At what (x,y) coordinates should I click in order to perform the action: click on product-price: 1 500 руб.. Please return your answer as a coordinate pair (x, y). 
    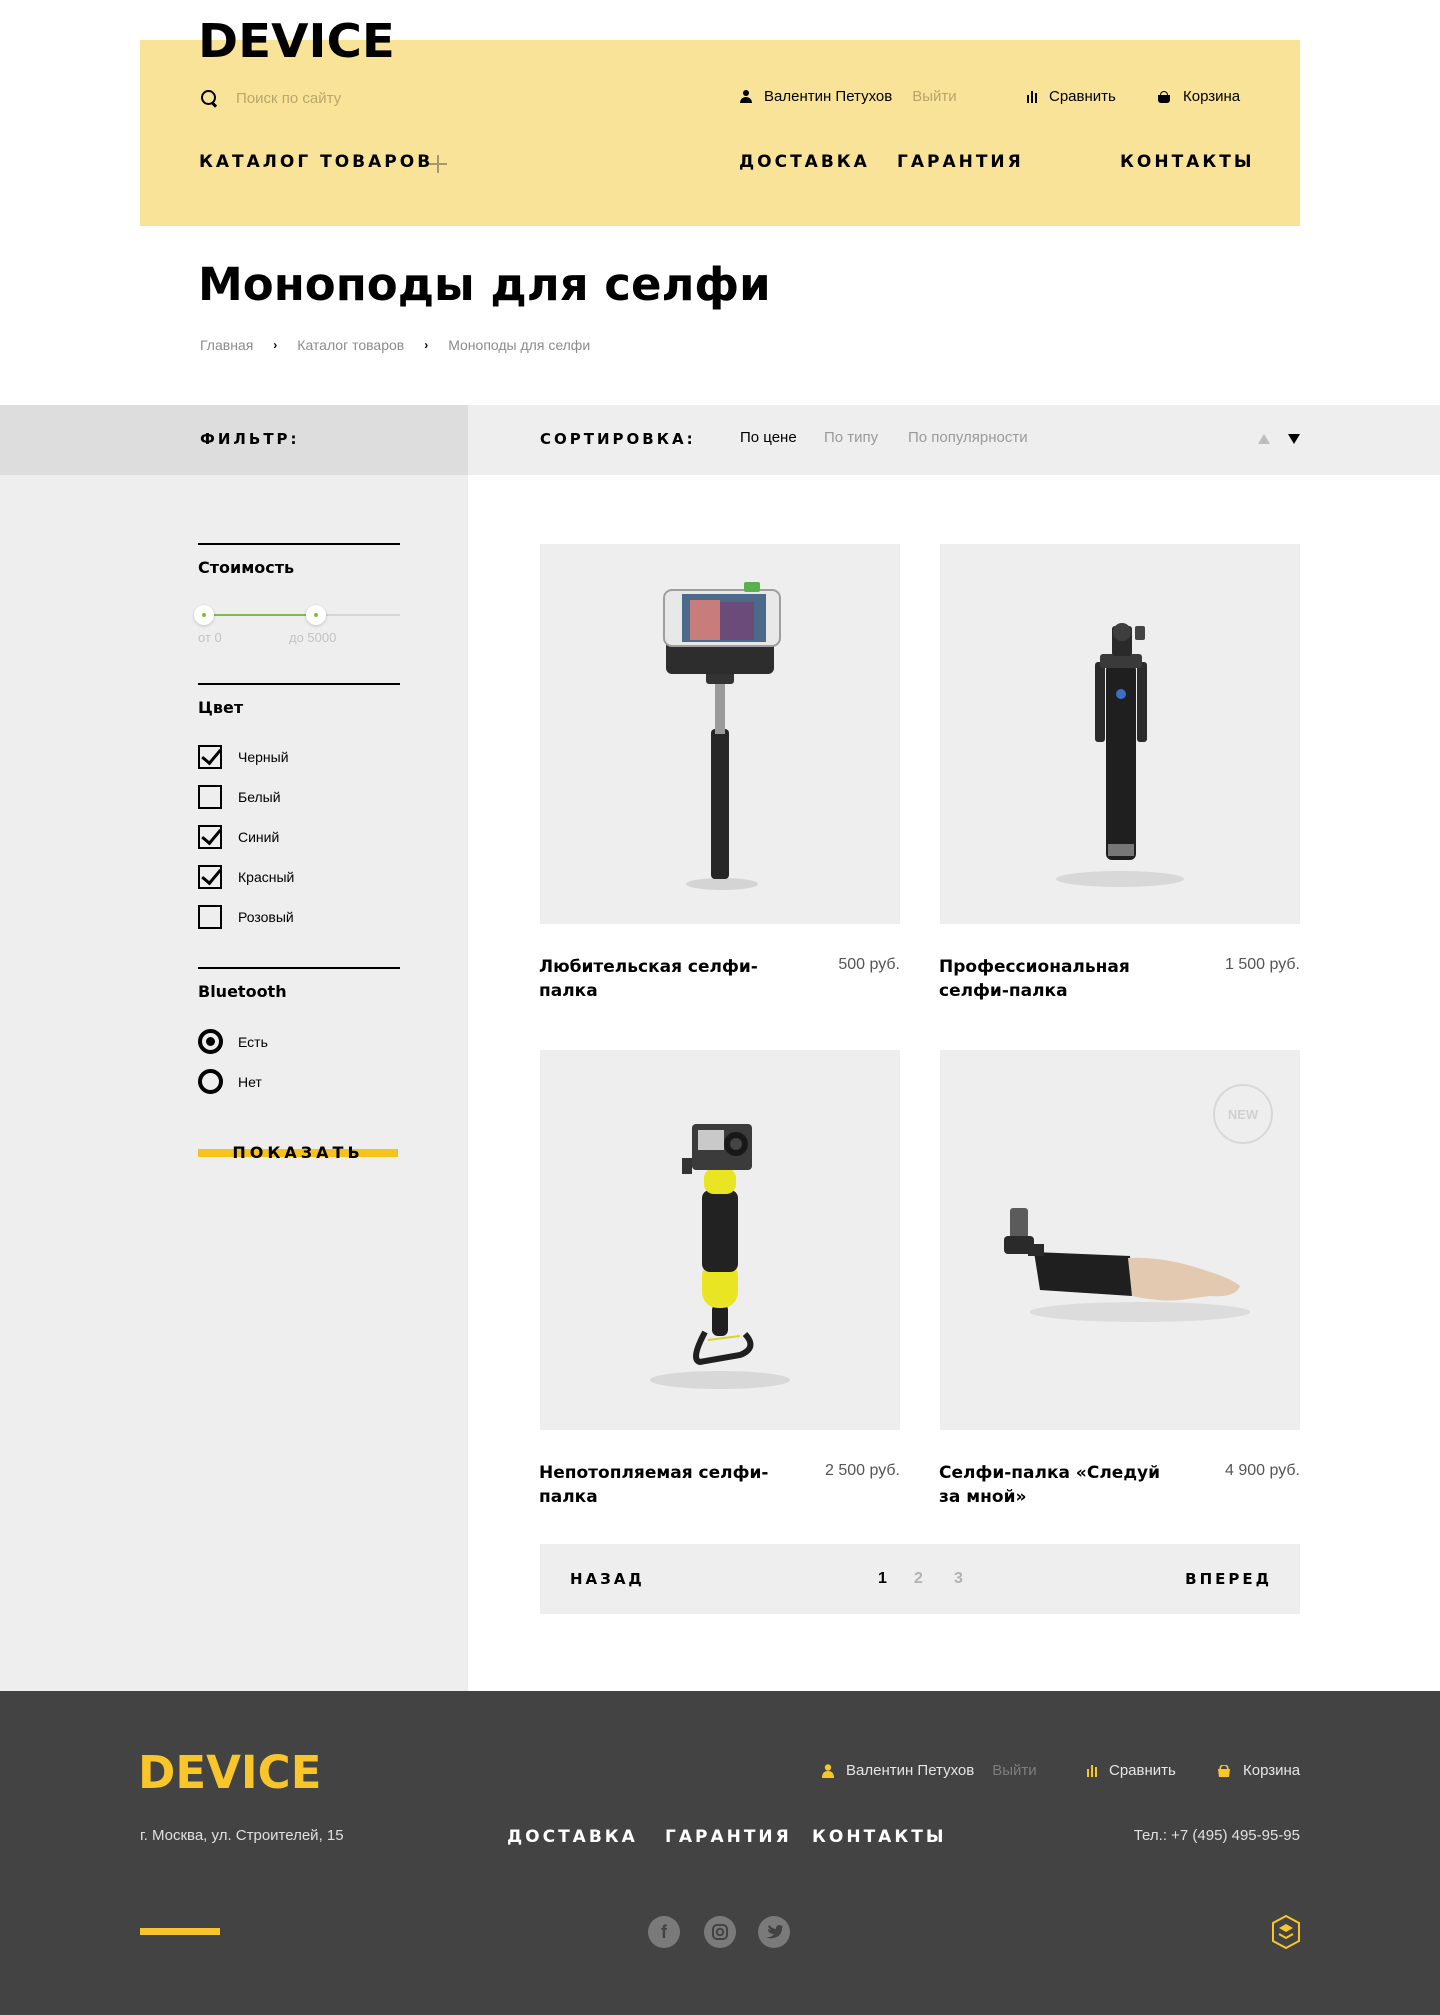
    Looking at the image, I should click on (1262, 964).